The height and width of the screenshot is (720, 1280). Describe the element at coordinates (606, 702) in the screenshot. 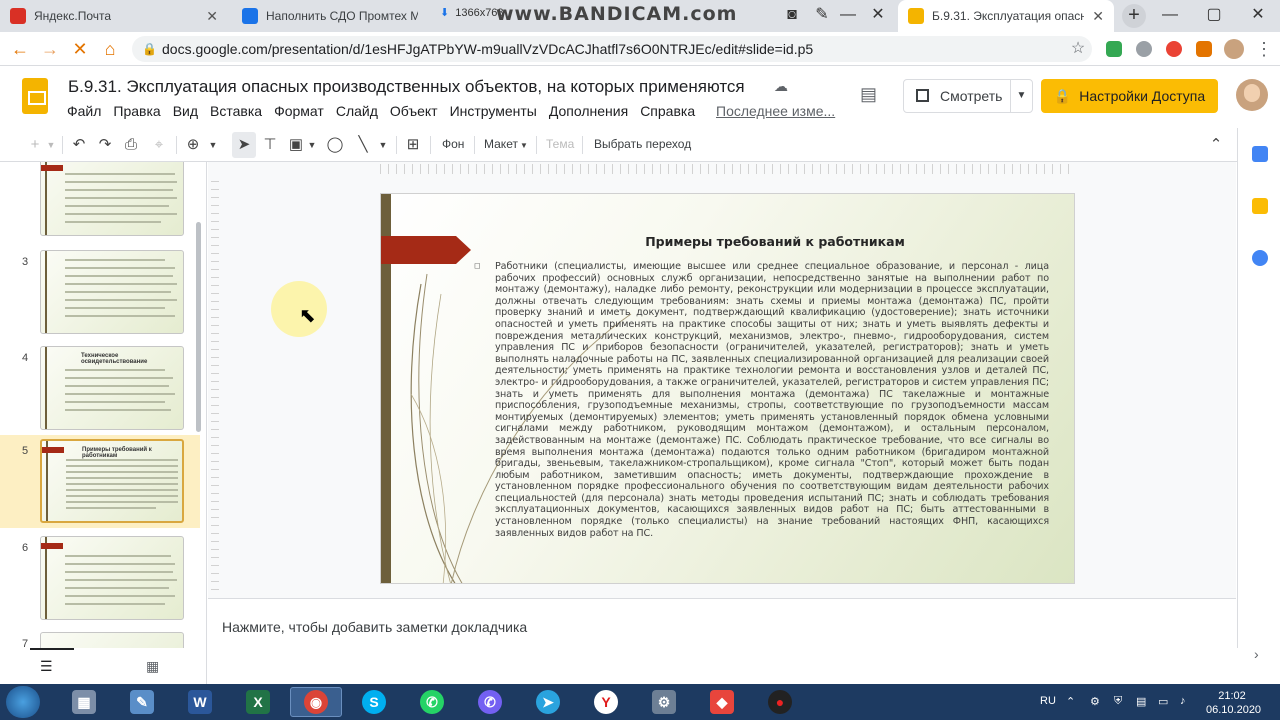

I see `taskbar-yandex-browser: Y` at that location.